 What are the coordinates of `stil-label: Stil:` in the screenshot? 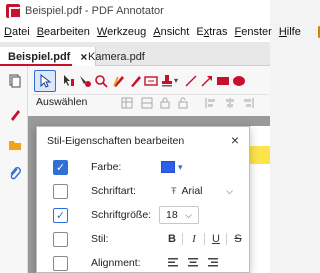 It's located at (100, 239).